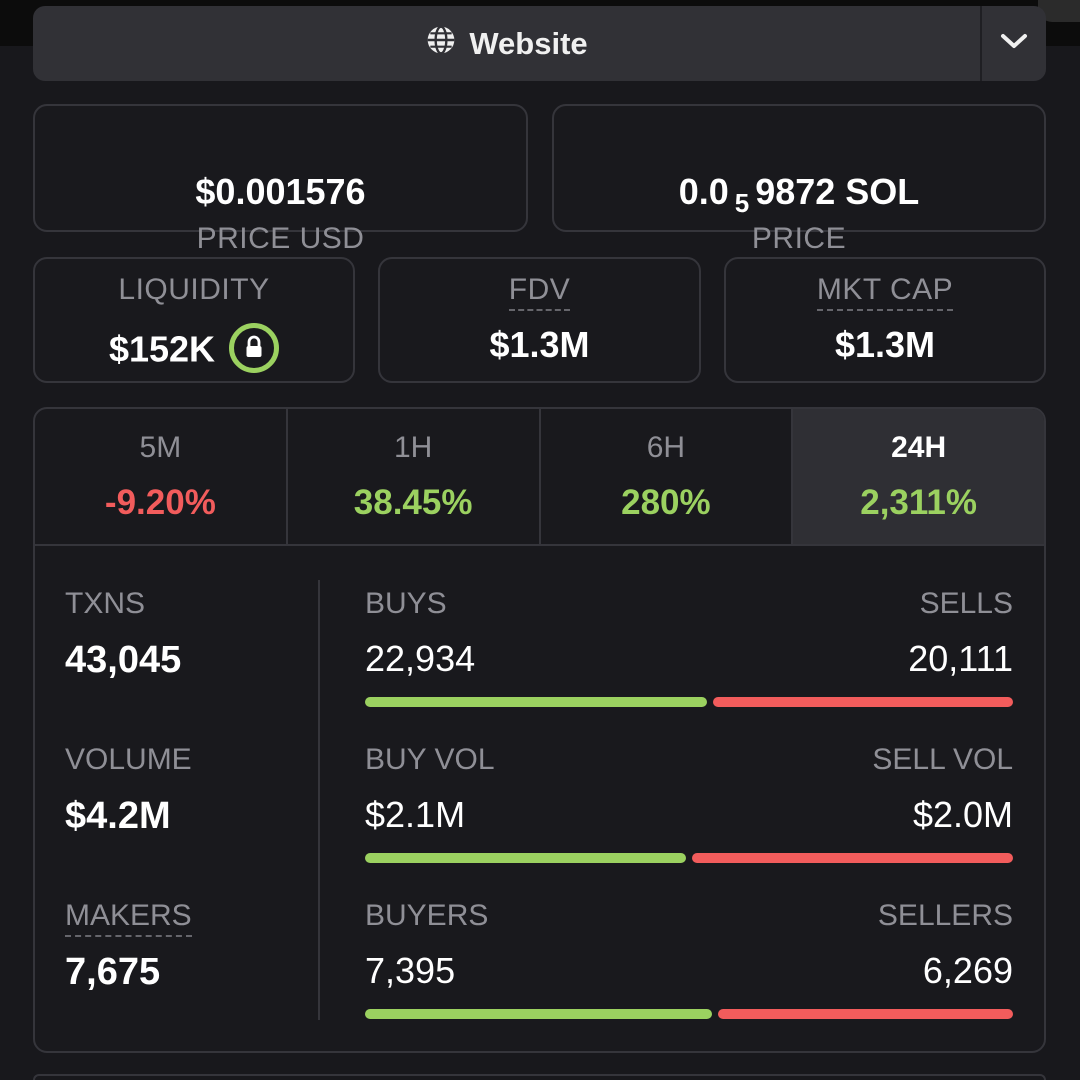  What do you see at coordinates (254, 348) in the screenshot?
I see `lock-icon` at bounding box center [254, 348].